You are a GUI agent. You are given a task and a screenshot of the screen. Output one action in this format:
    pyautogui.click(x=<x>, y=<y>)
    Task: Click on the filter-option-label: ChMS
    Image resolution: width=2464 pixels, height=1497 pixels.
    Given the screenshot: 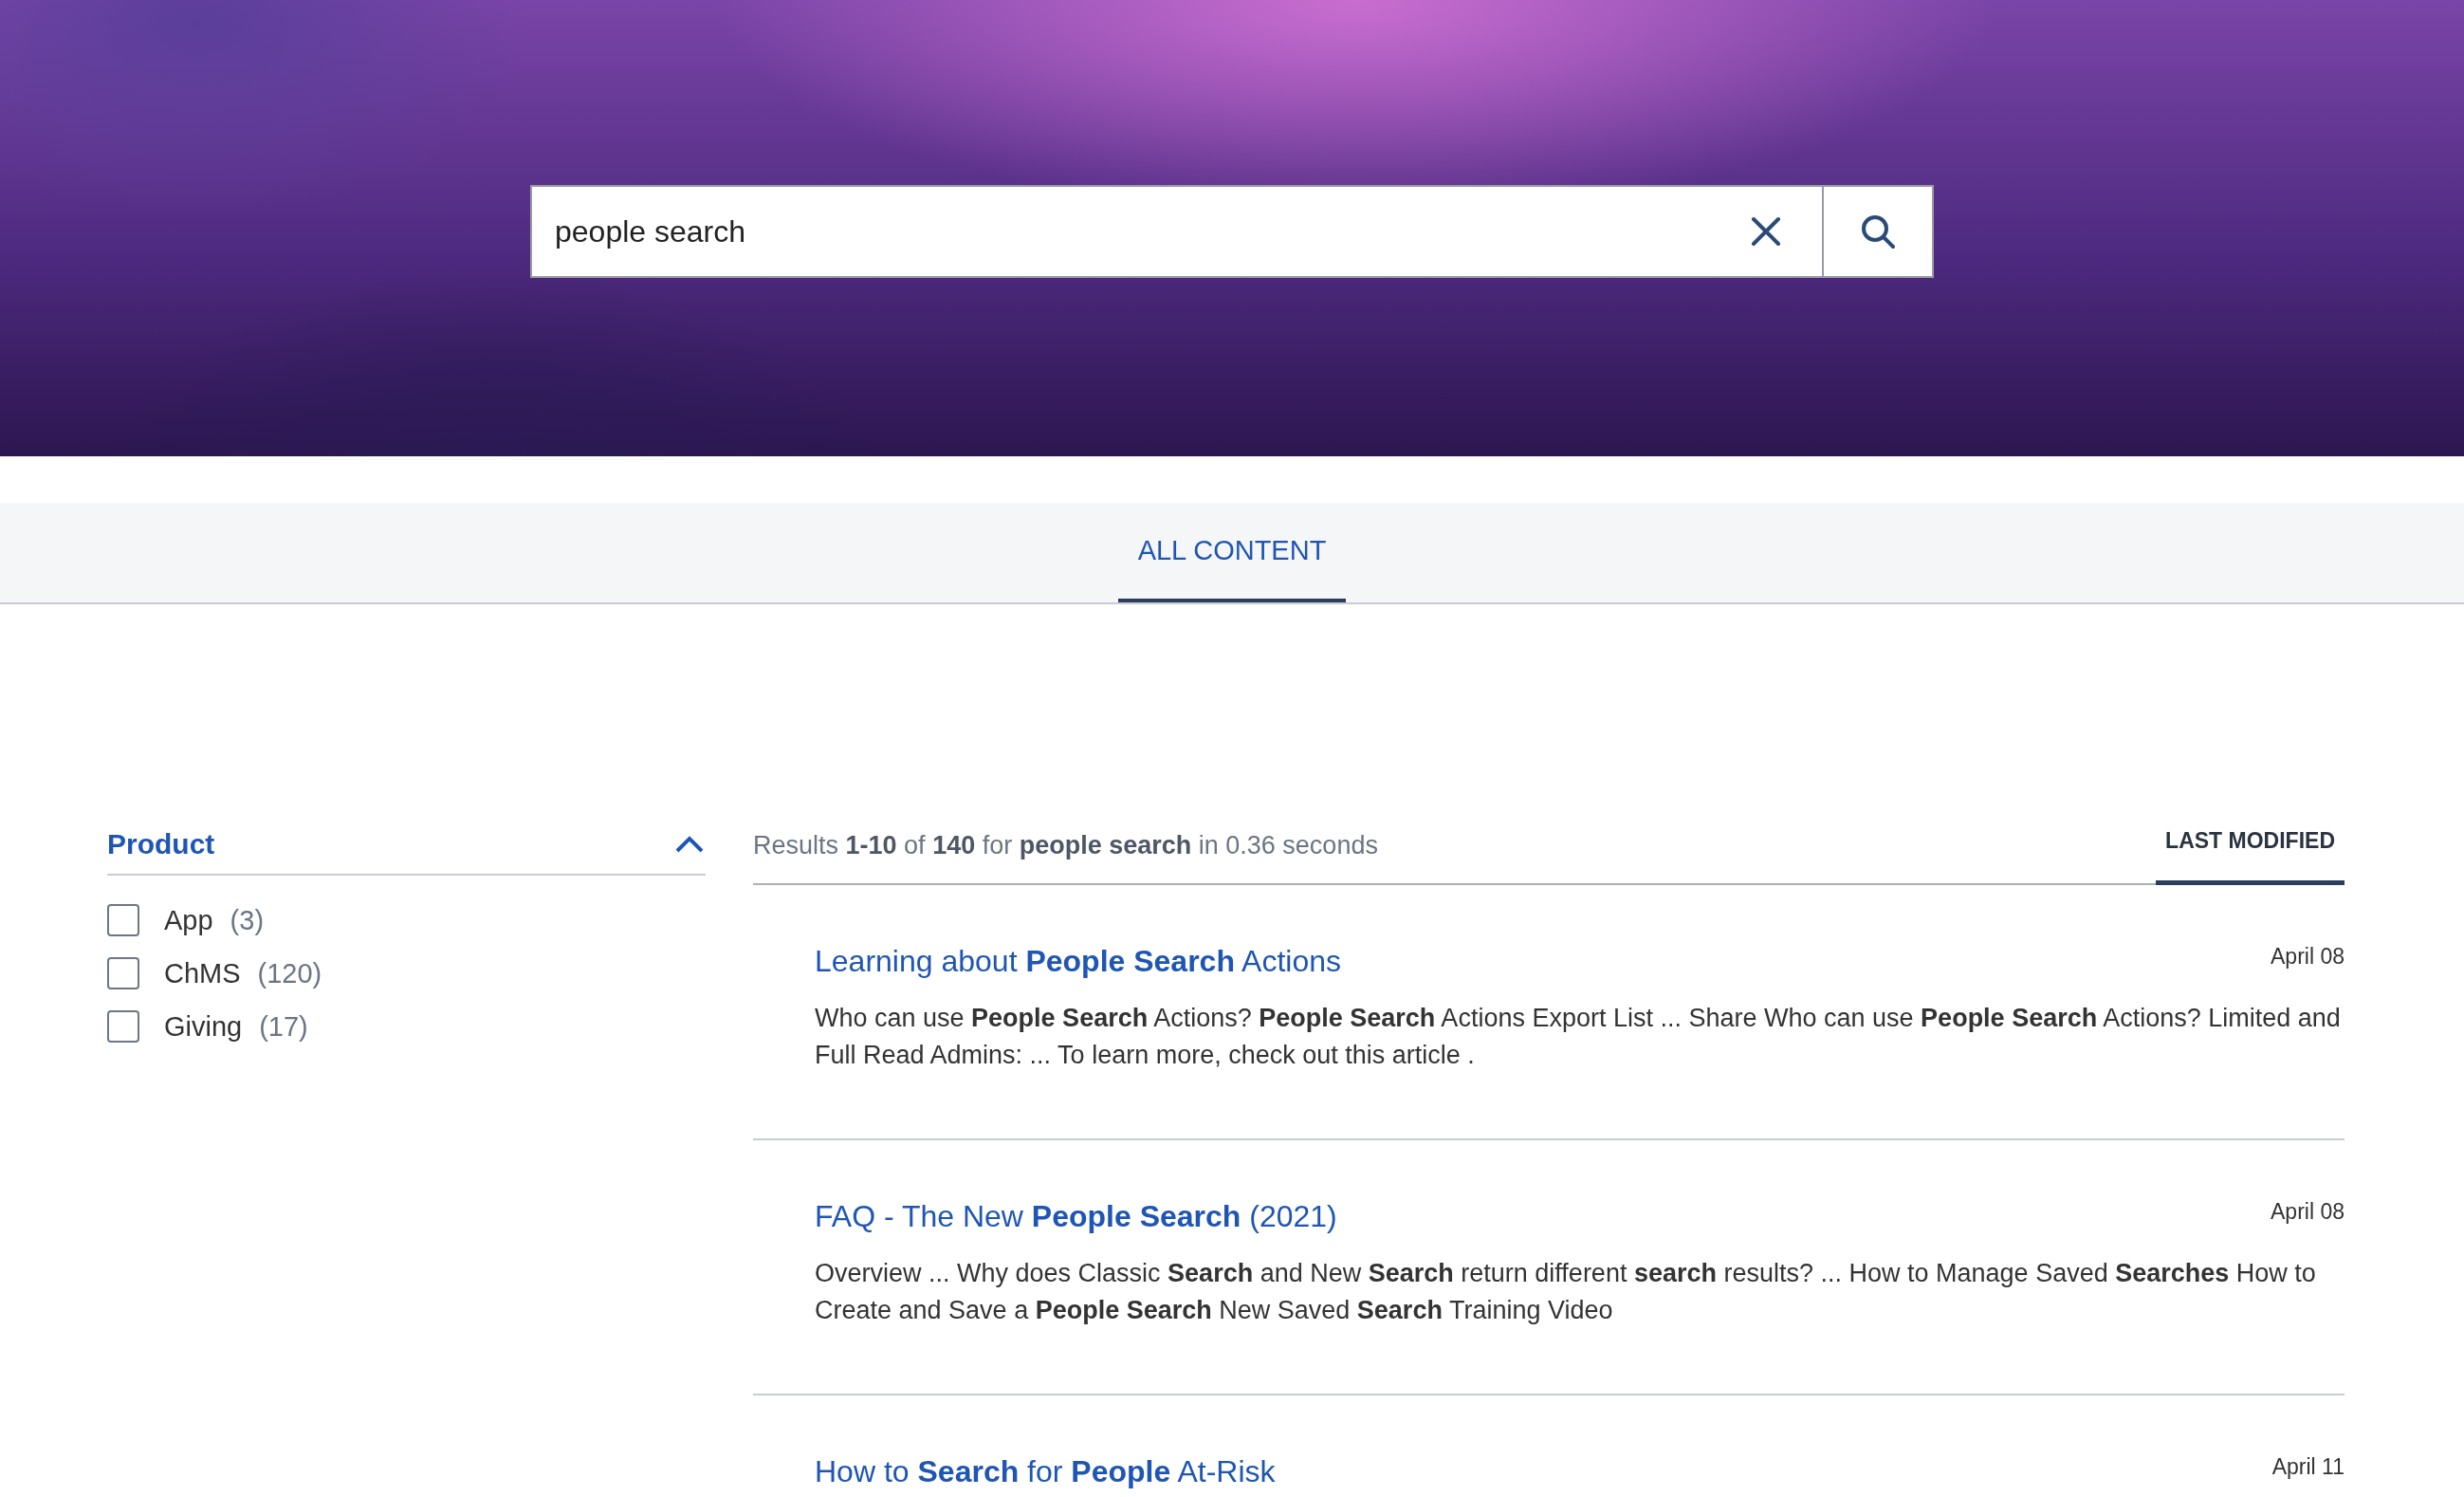 What is the action you would take?
    pyautogui.click(x=202, y=973)
    